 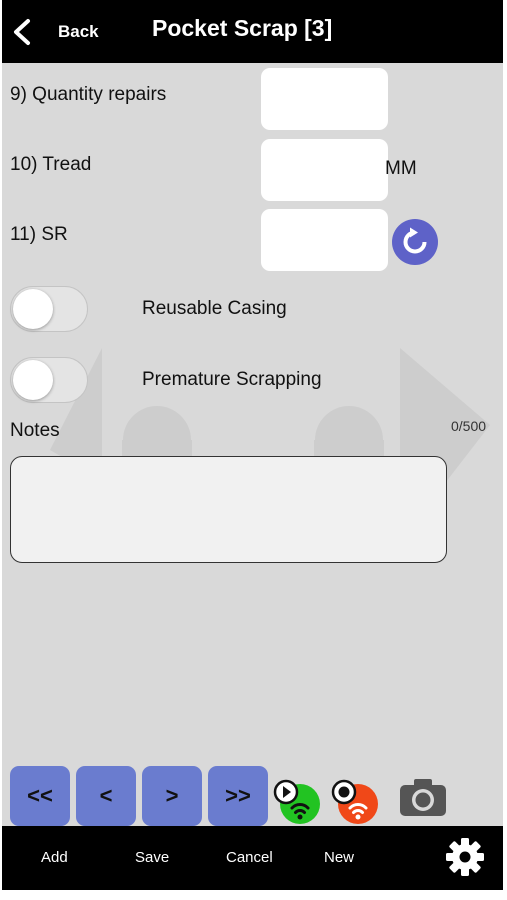 I want to click on play-wifi-icon, so click(x=297, y=802).